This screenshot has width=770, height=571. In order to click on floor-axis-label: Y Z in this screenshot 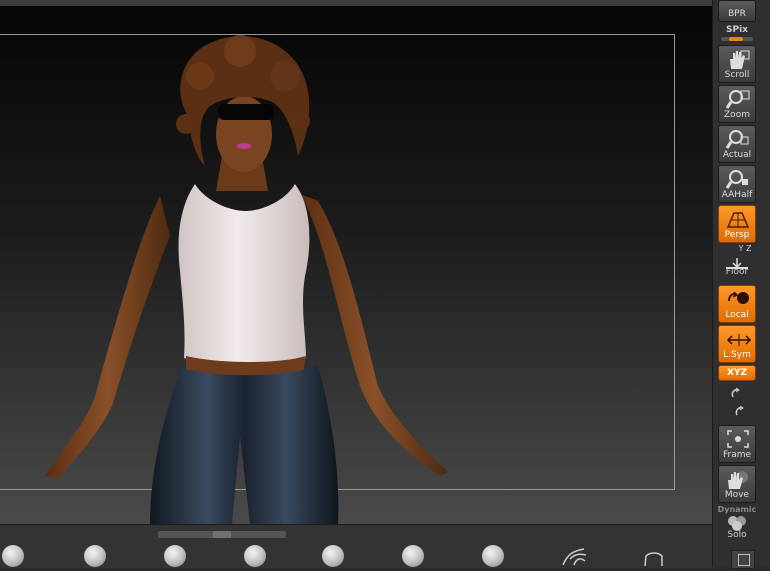, I will do `click(745, 248)`.